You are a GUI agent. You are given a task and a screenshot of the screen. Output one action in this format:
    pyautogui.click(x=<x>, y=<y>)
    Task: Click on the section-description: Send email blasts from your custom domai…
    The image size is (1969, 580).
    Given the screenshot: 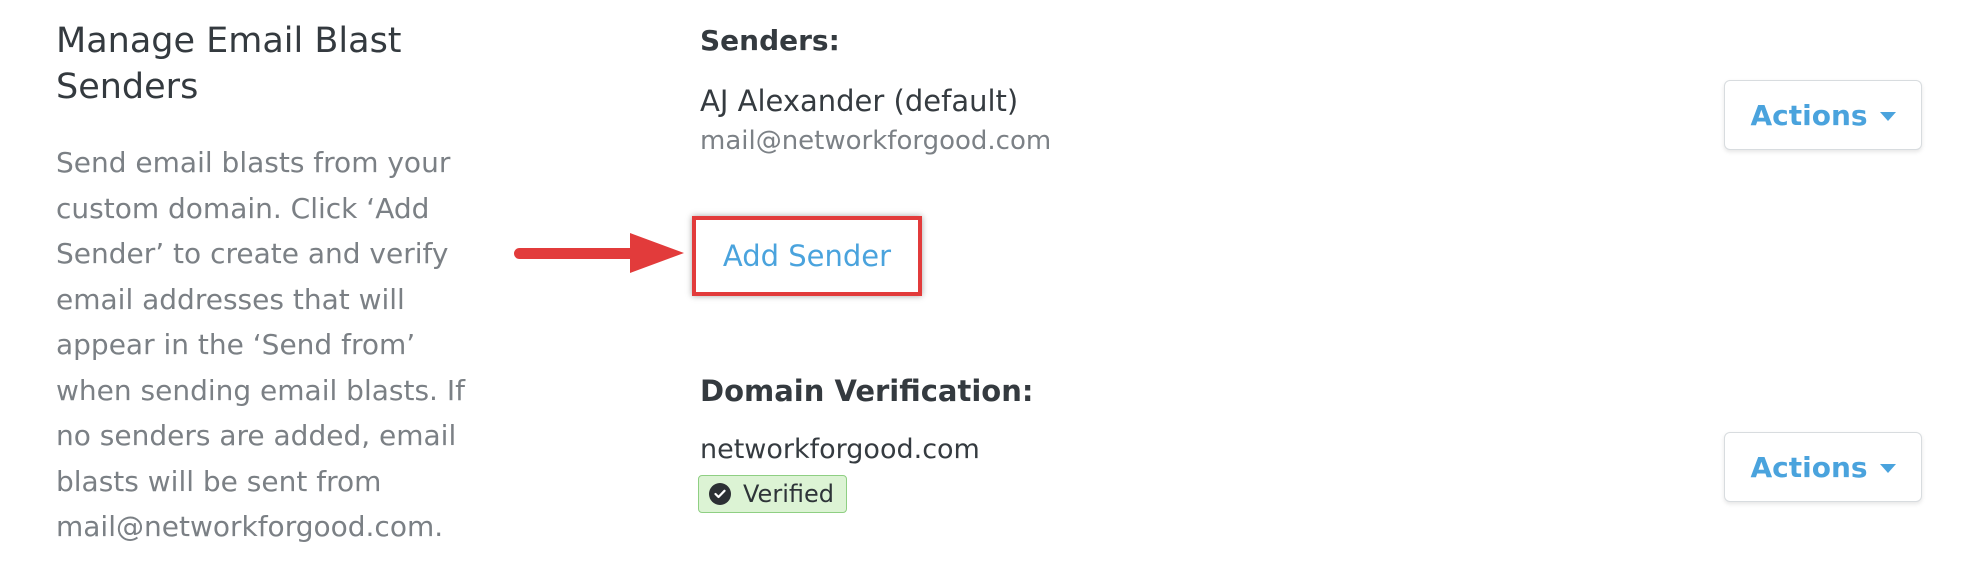 What is the action you would take?
    pyautogui.click(x=260, y=344)
    